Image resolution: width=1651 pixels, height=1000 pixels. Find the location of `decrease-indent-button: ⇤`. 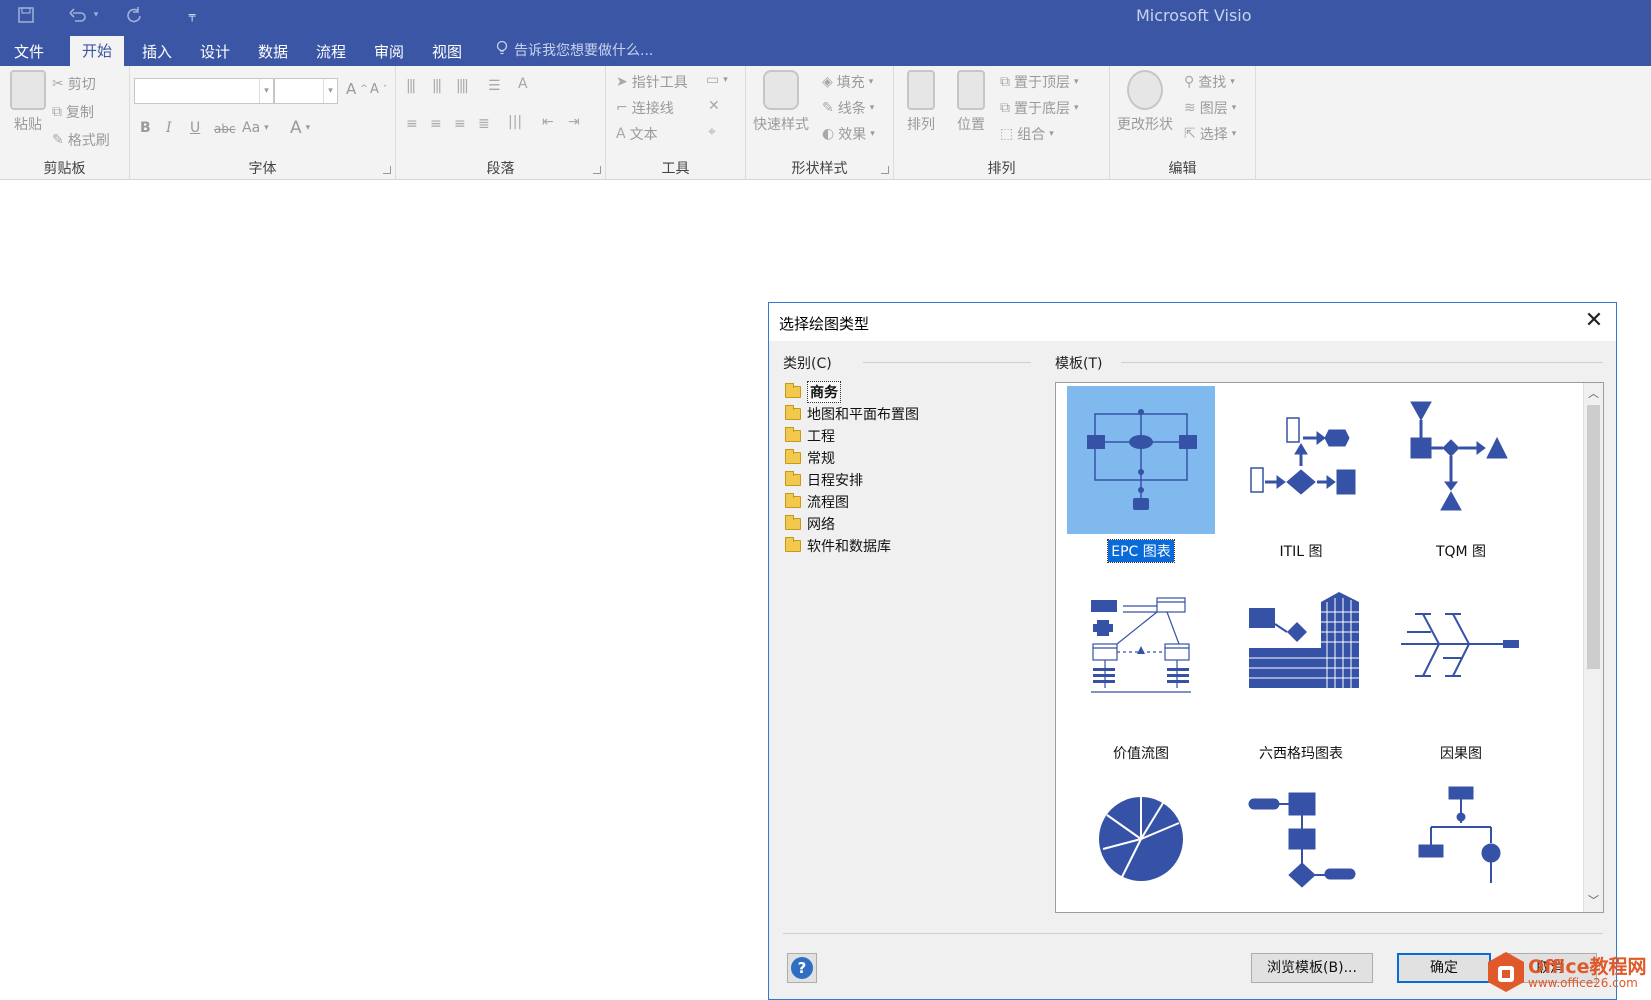

decrease-indent-button: ⇤ is located at coordinates (548, 122).